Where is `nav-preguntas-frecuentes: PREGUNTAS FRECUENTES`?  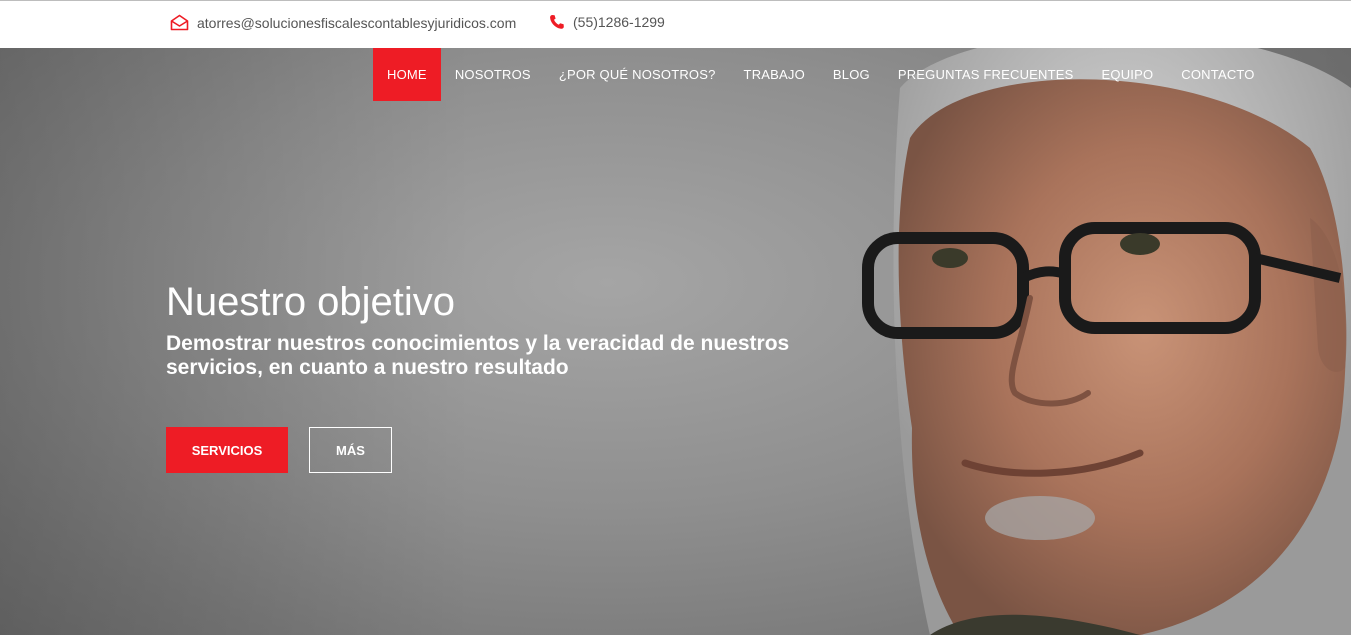 nav-preguntas-frecuentes: PREGUNTAS FRECUENTES is located at coordinates (986, 74).